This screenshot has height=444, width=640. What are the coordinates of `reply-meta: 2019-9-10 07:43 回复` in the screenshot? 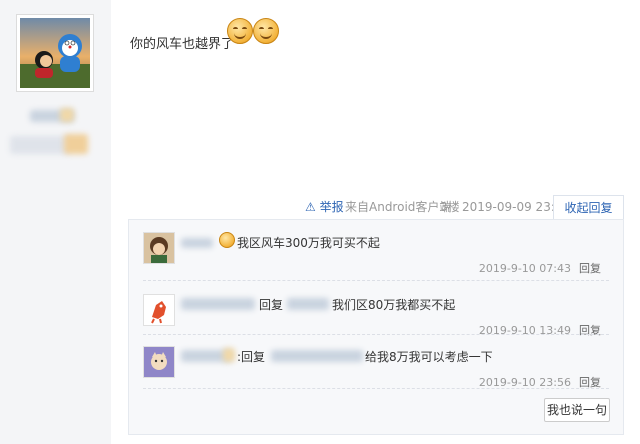 It's located at (540, 268).